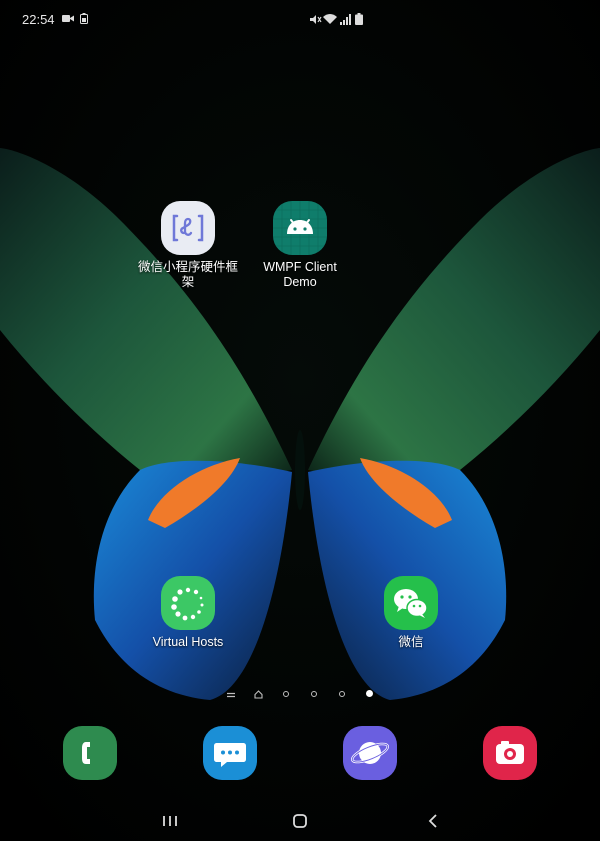 The width and height of the screenshot is (600, 841). I want to click on page-indicator, so click(300, 695).